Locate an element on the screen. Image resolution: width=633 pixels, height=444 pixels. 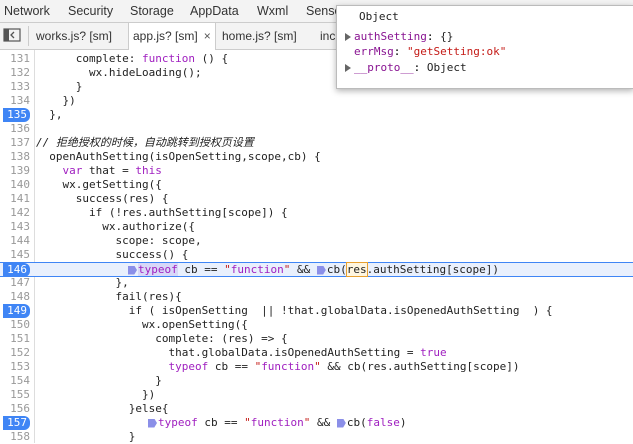
code-line: 140 wx.getSetting({ is located at coordinates (316, 185).